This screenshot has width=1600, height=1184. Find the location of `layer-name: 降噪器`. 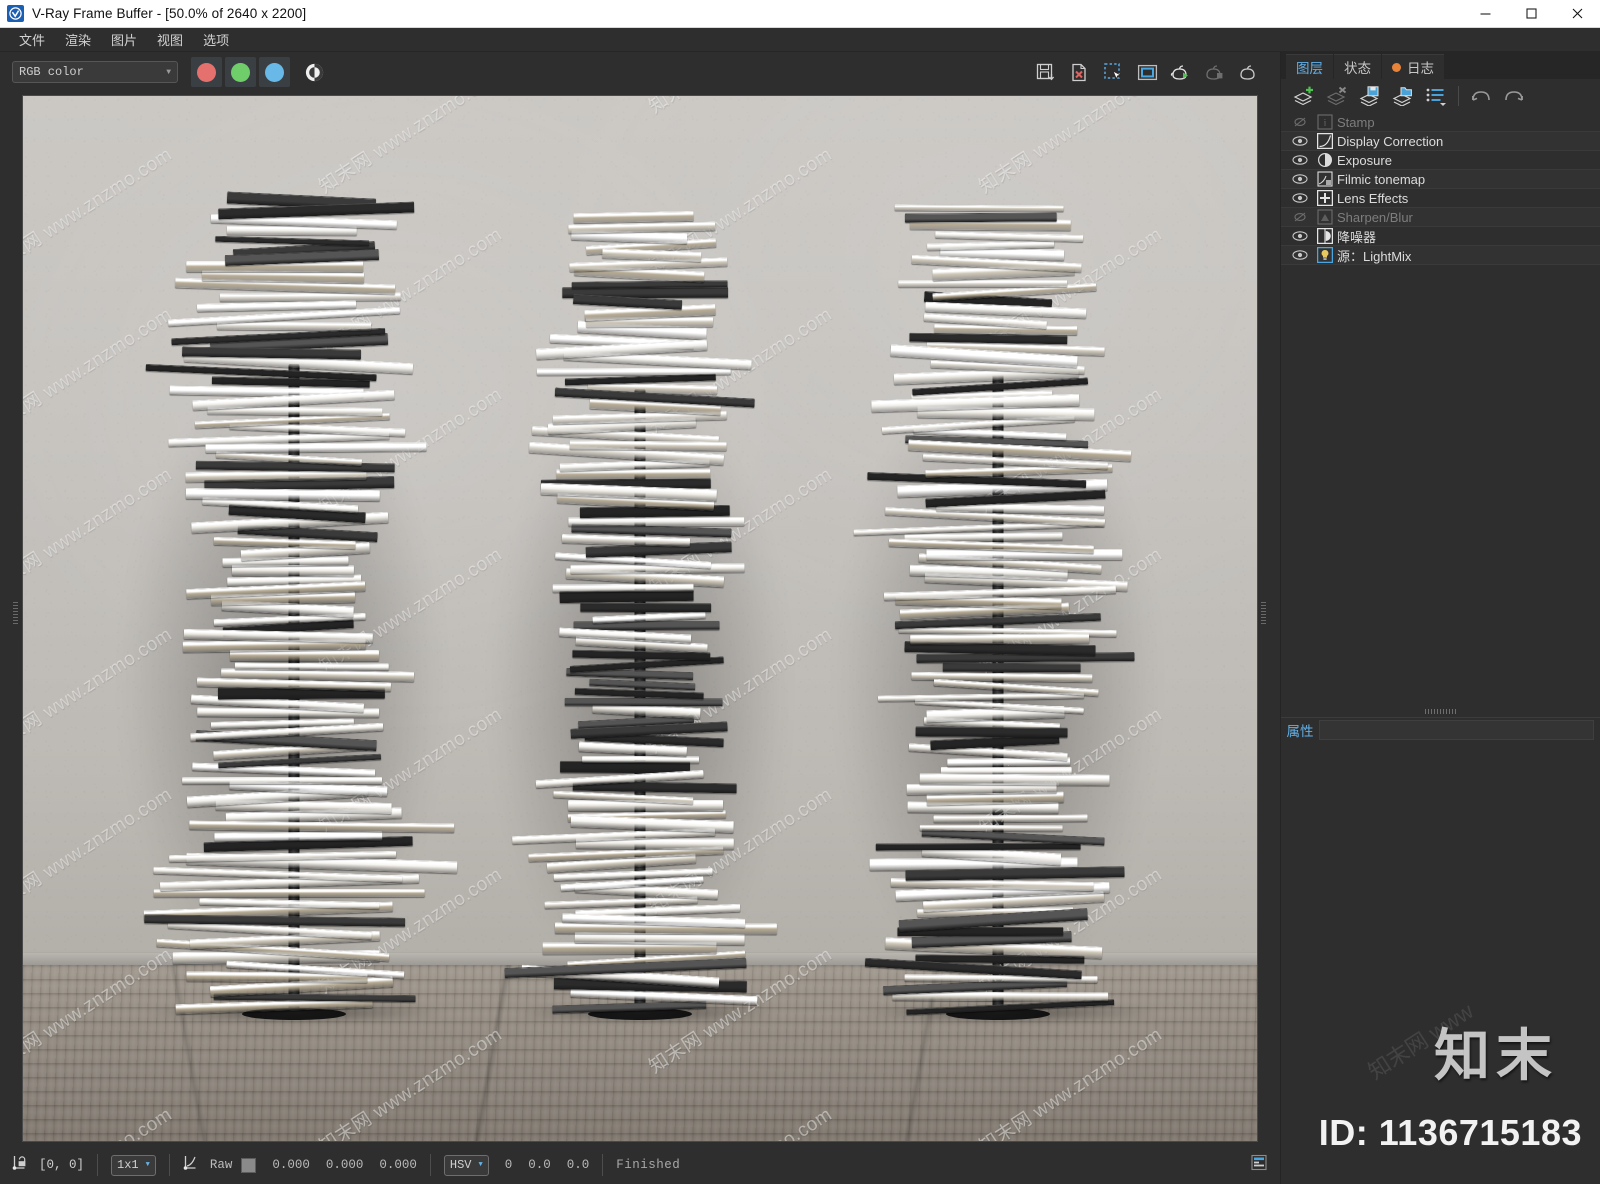

layer-name: 降噪器 is located at coordinates (1357, 237).